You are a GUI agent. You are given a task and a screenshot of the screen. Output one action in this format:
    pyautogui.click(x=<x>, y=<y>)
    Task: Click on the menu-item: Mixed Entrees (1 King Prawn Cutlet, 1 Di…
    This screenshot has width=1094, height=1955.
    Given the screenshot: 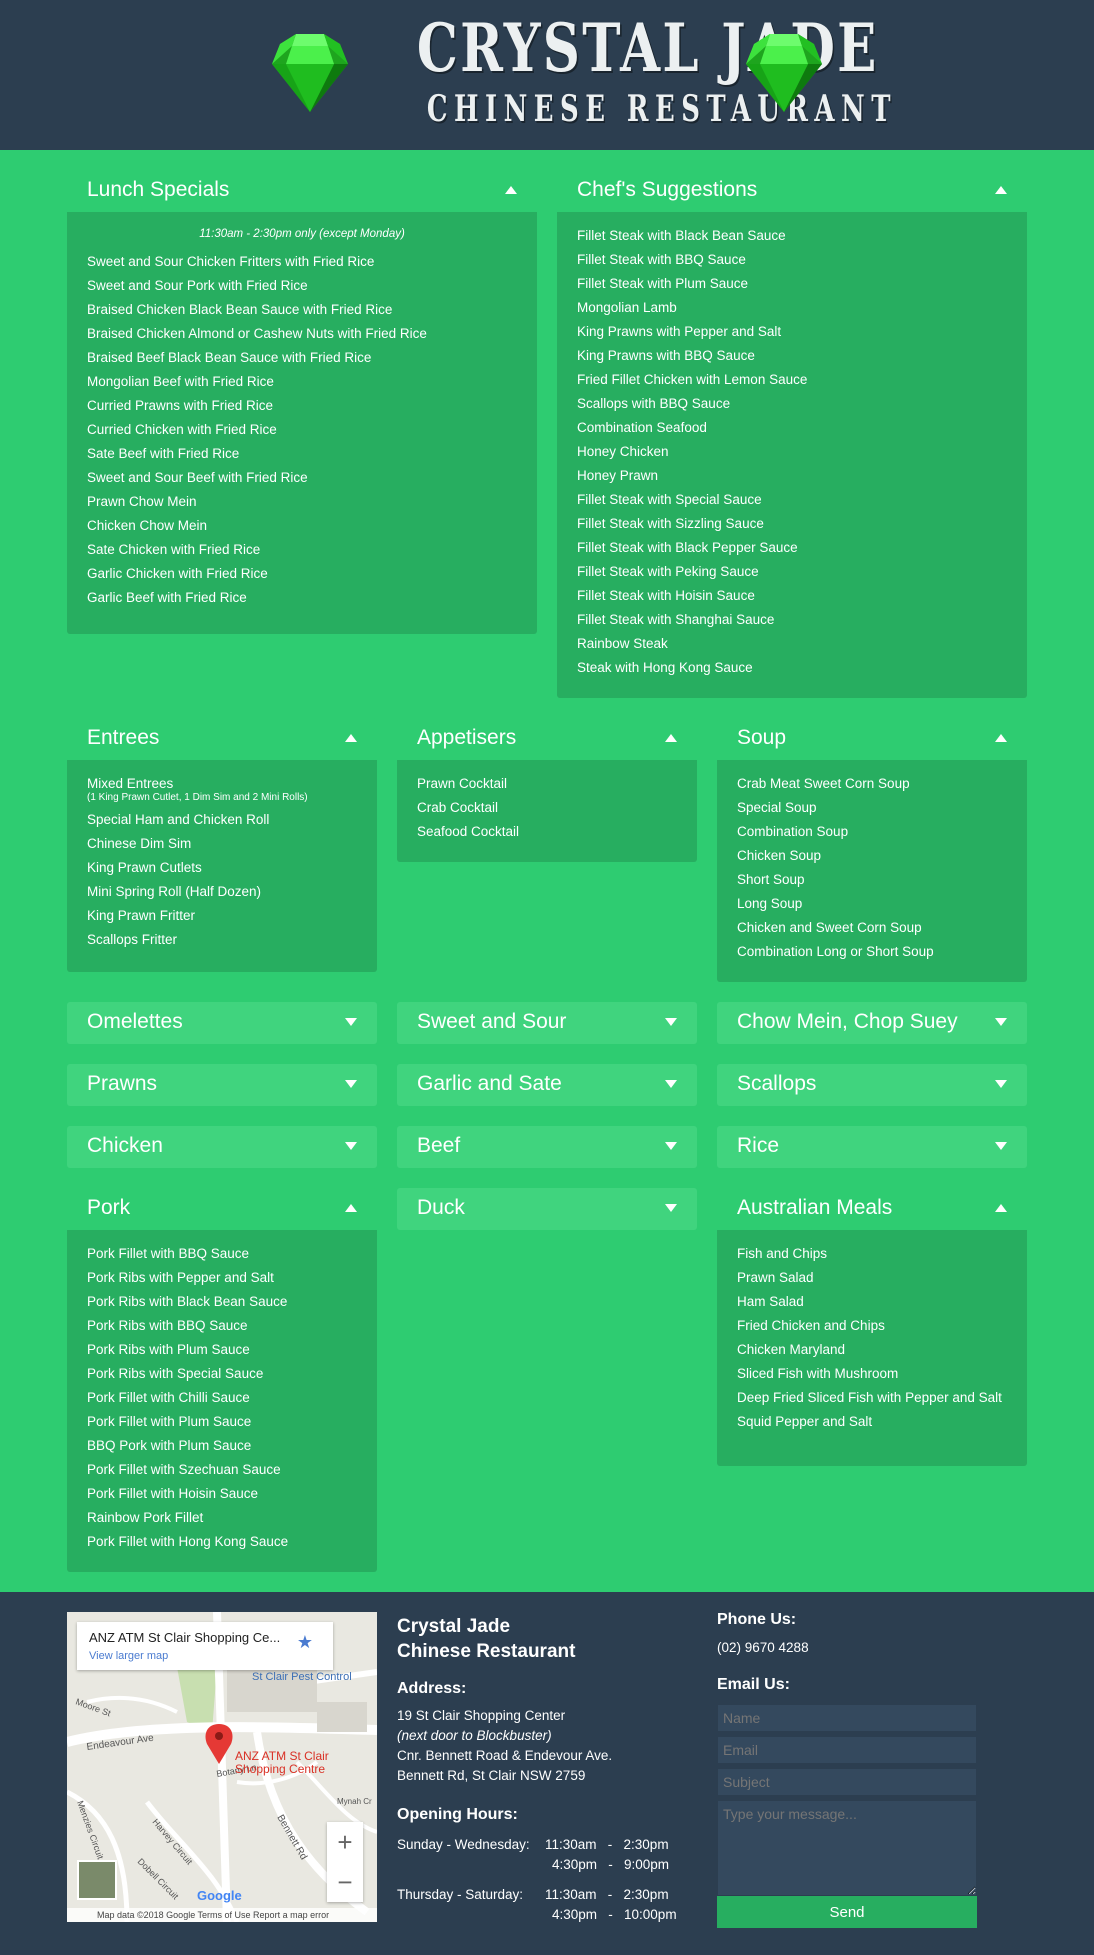 What is the action you would take?
    pyautogui.click(x=197, y=789)
    